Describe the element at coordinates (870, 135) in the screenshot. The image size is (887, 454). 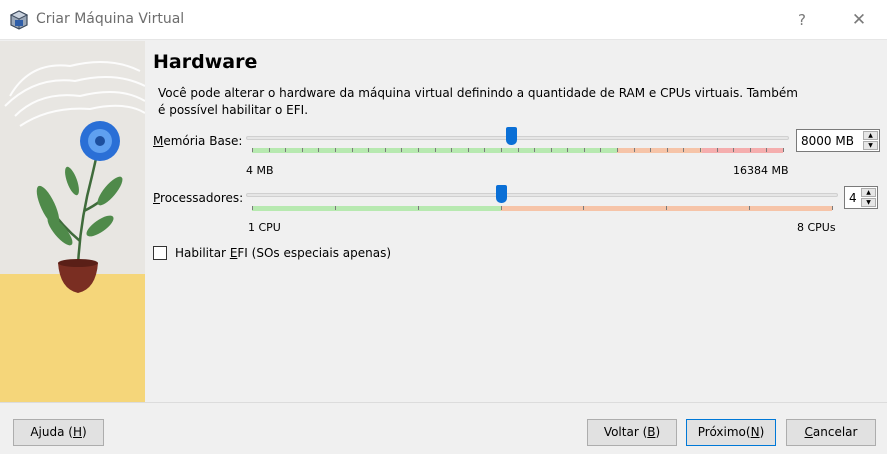
I see `memory-up-arrow-icon: ▲` at that location.